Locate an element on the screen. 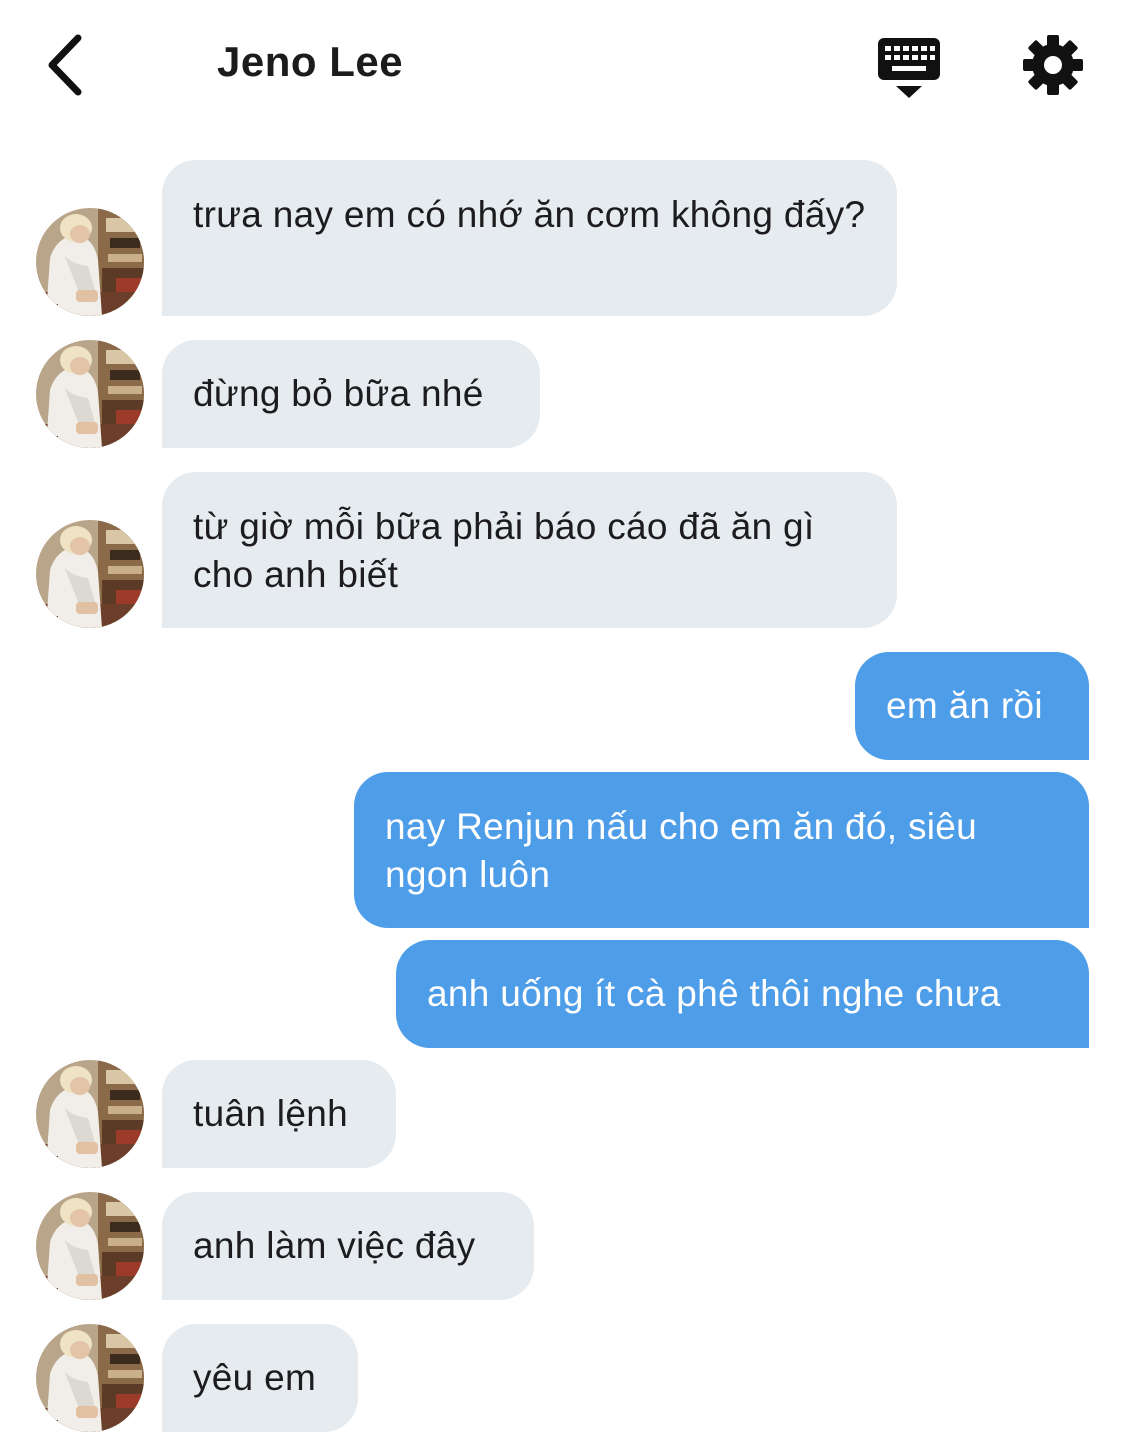 The width and height of the screenshot is (1125, 1447). chat-header: Jeno Lee is located at coordinates (562, 65).